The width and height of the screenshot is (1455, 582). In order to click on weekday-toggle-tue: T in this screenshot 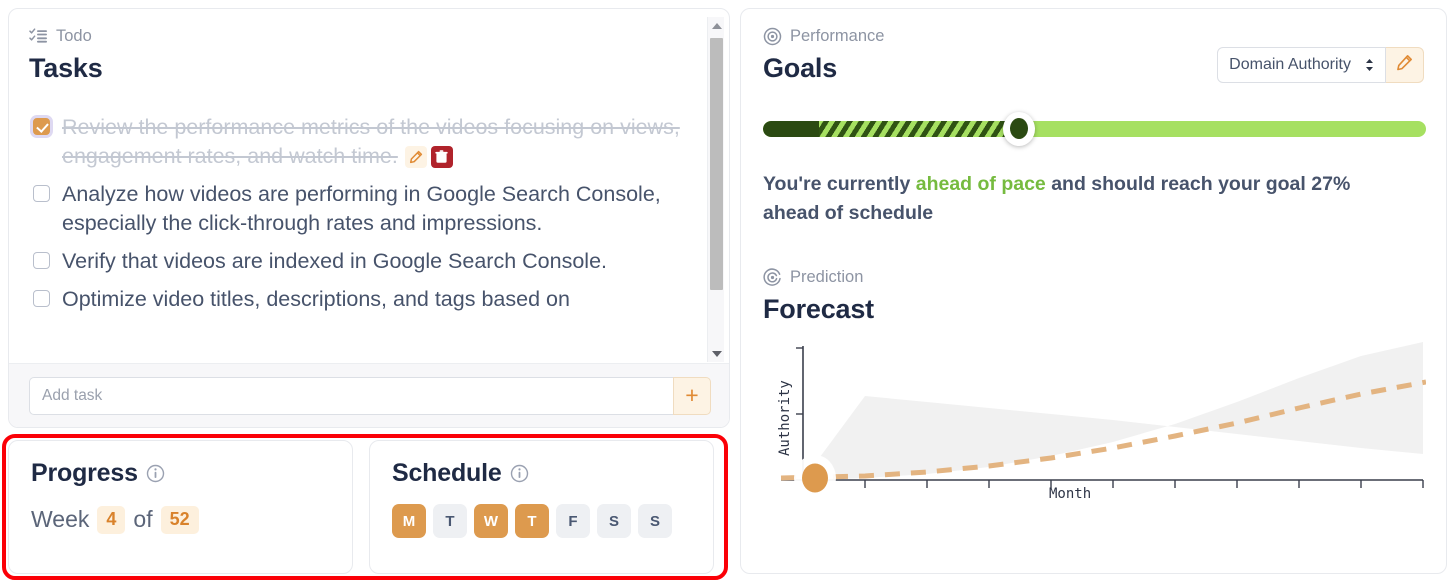, I will do `click(450, 521)`.